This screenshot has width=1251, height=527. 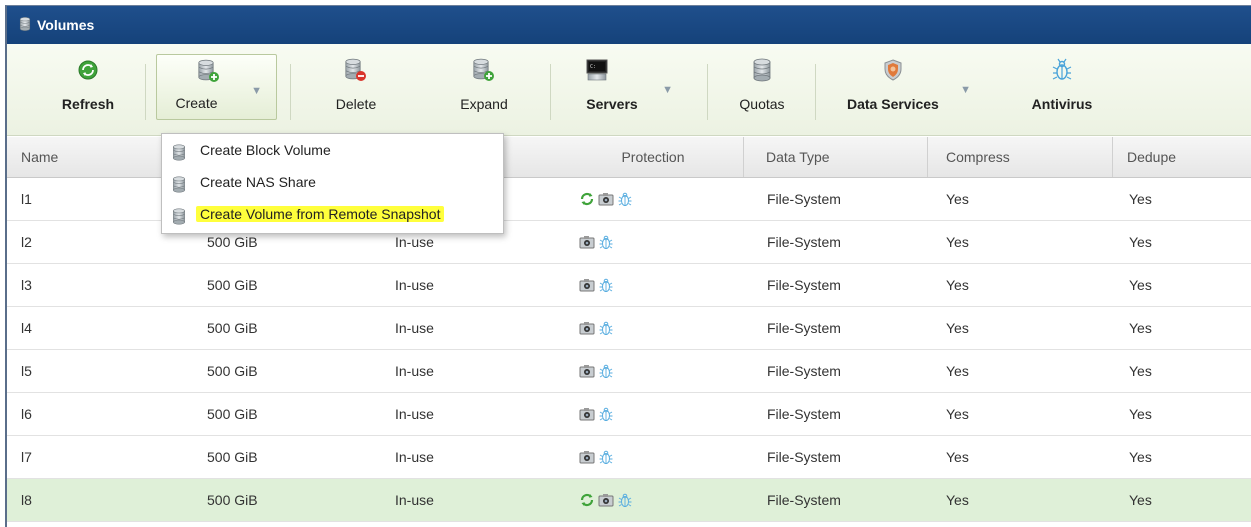 What do you see at coordinates (629, 371) in the screenshot?
I see `table-row: l5 500 GiB In-use File-System Yes Yes` at bounding box center [629, 371].